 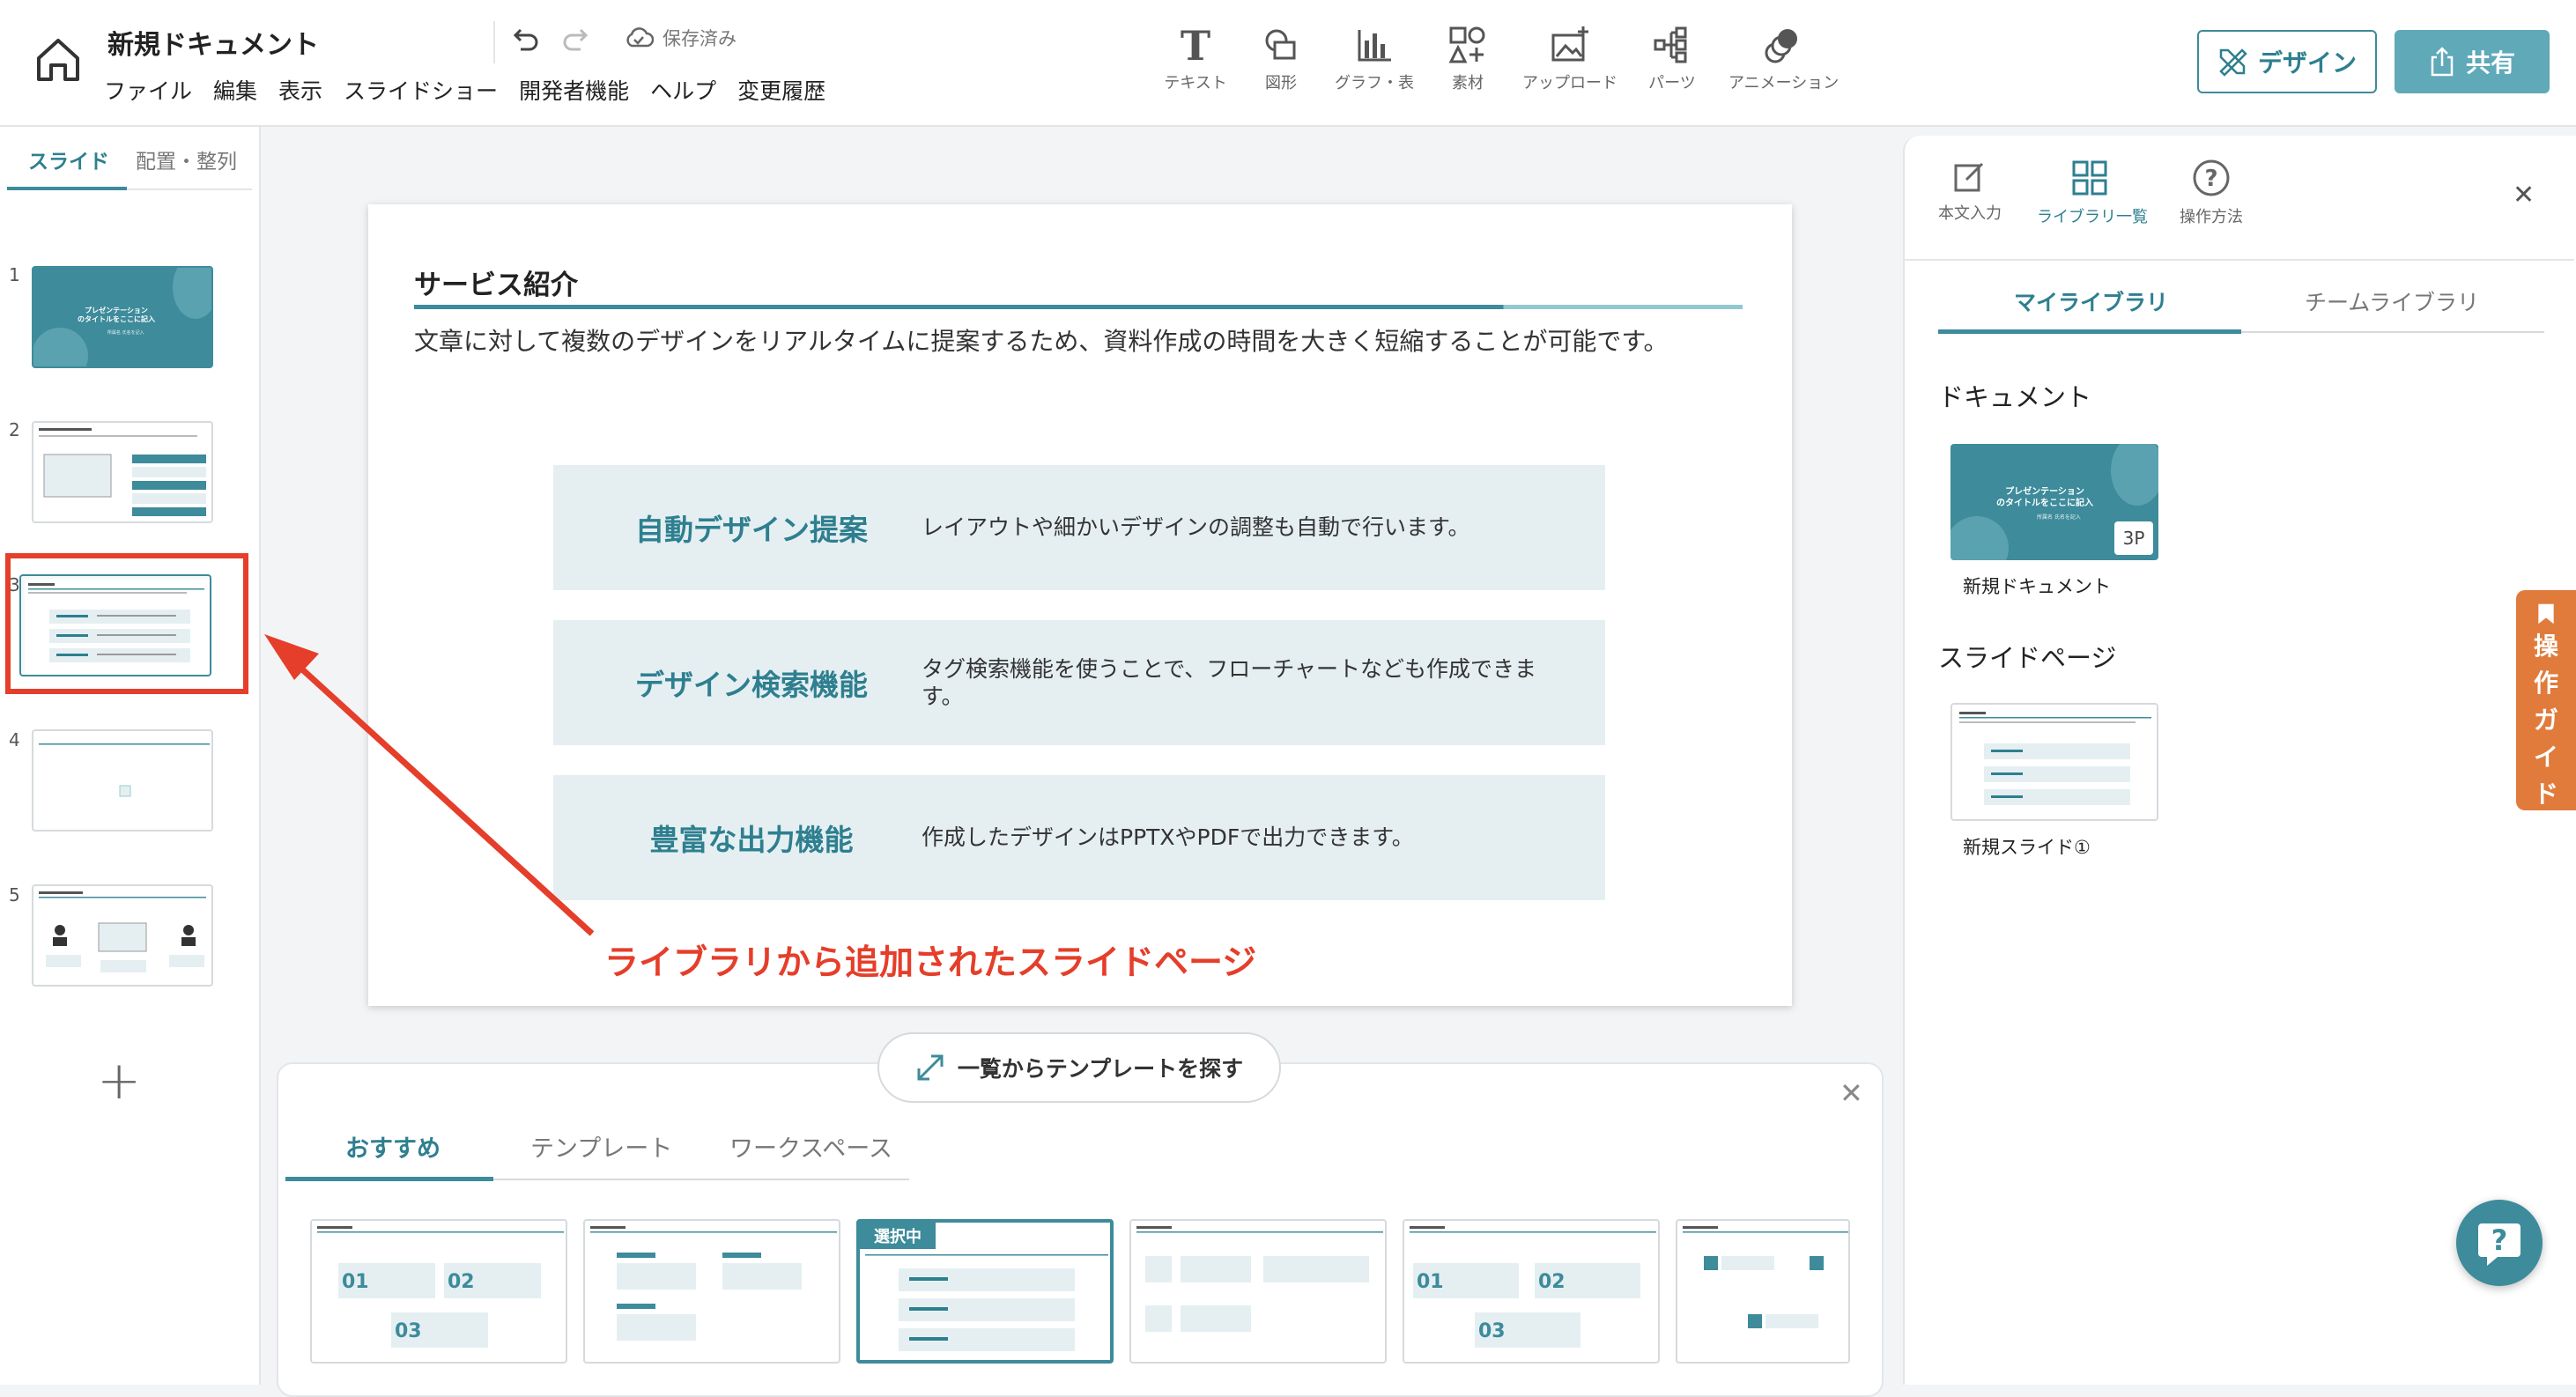 What do you see at coordinates (300, 90) in the screenshot?
I see `menu-view: 表示` at bounding box center [300, 90].